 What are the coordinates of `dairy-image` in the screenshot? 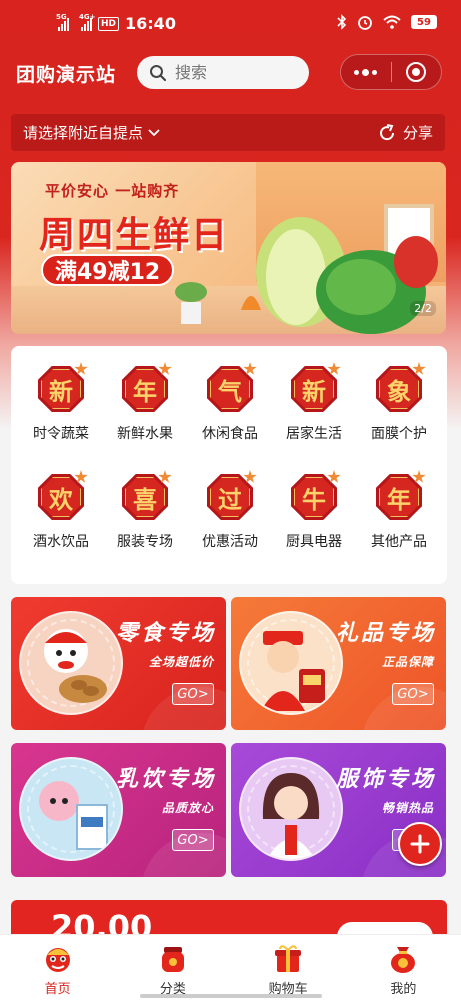 It's located at (71, 809).